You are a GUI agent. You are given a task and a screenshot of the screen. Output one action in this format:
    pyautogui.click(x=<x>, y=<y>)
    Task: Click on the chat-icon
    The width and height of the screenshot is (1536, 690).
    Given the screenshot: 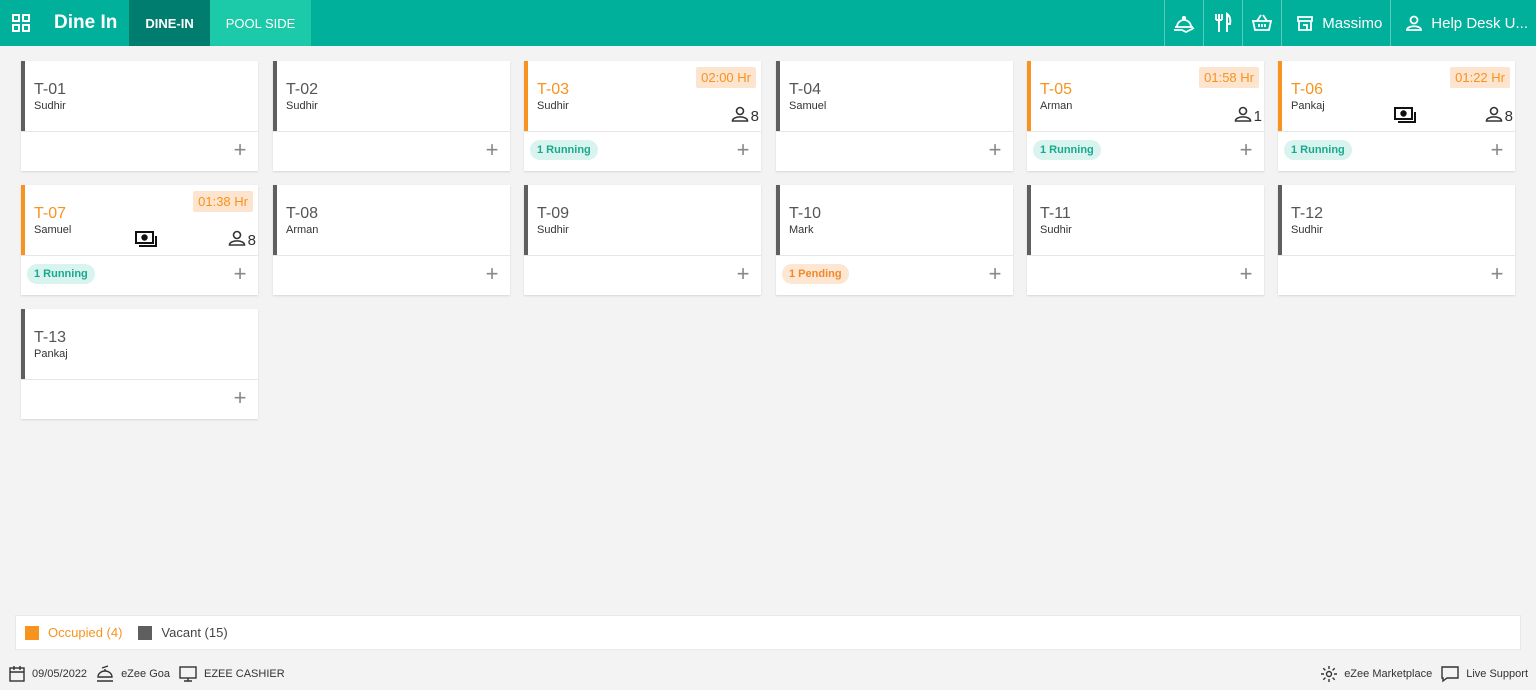 What is the action you would take?
    pyautogui.click(x=1450, y=674)
    